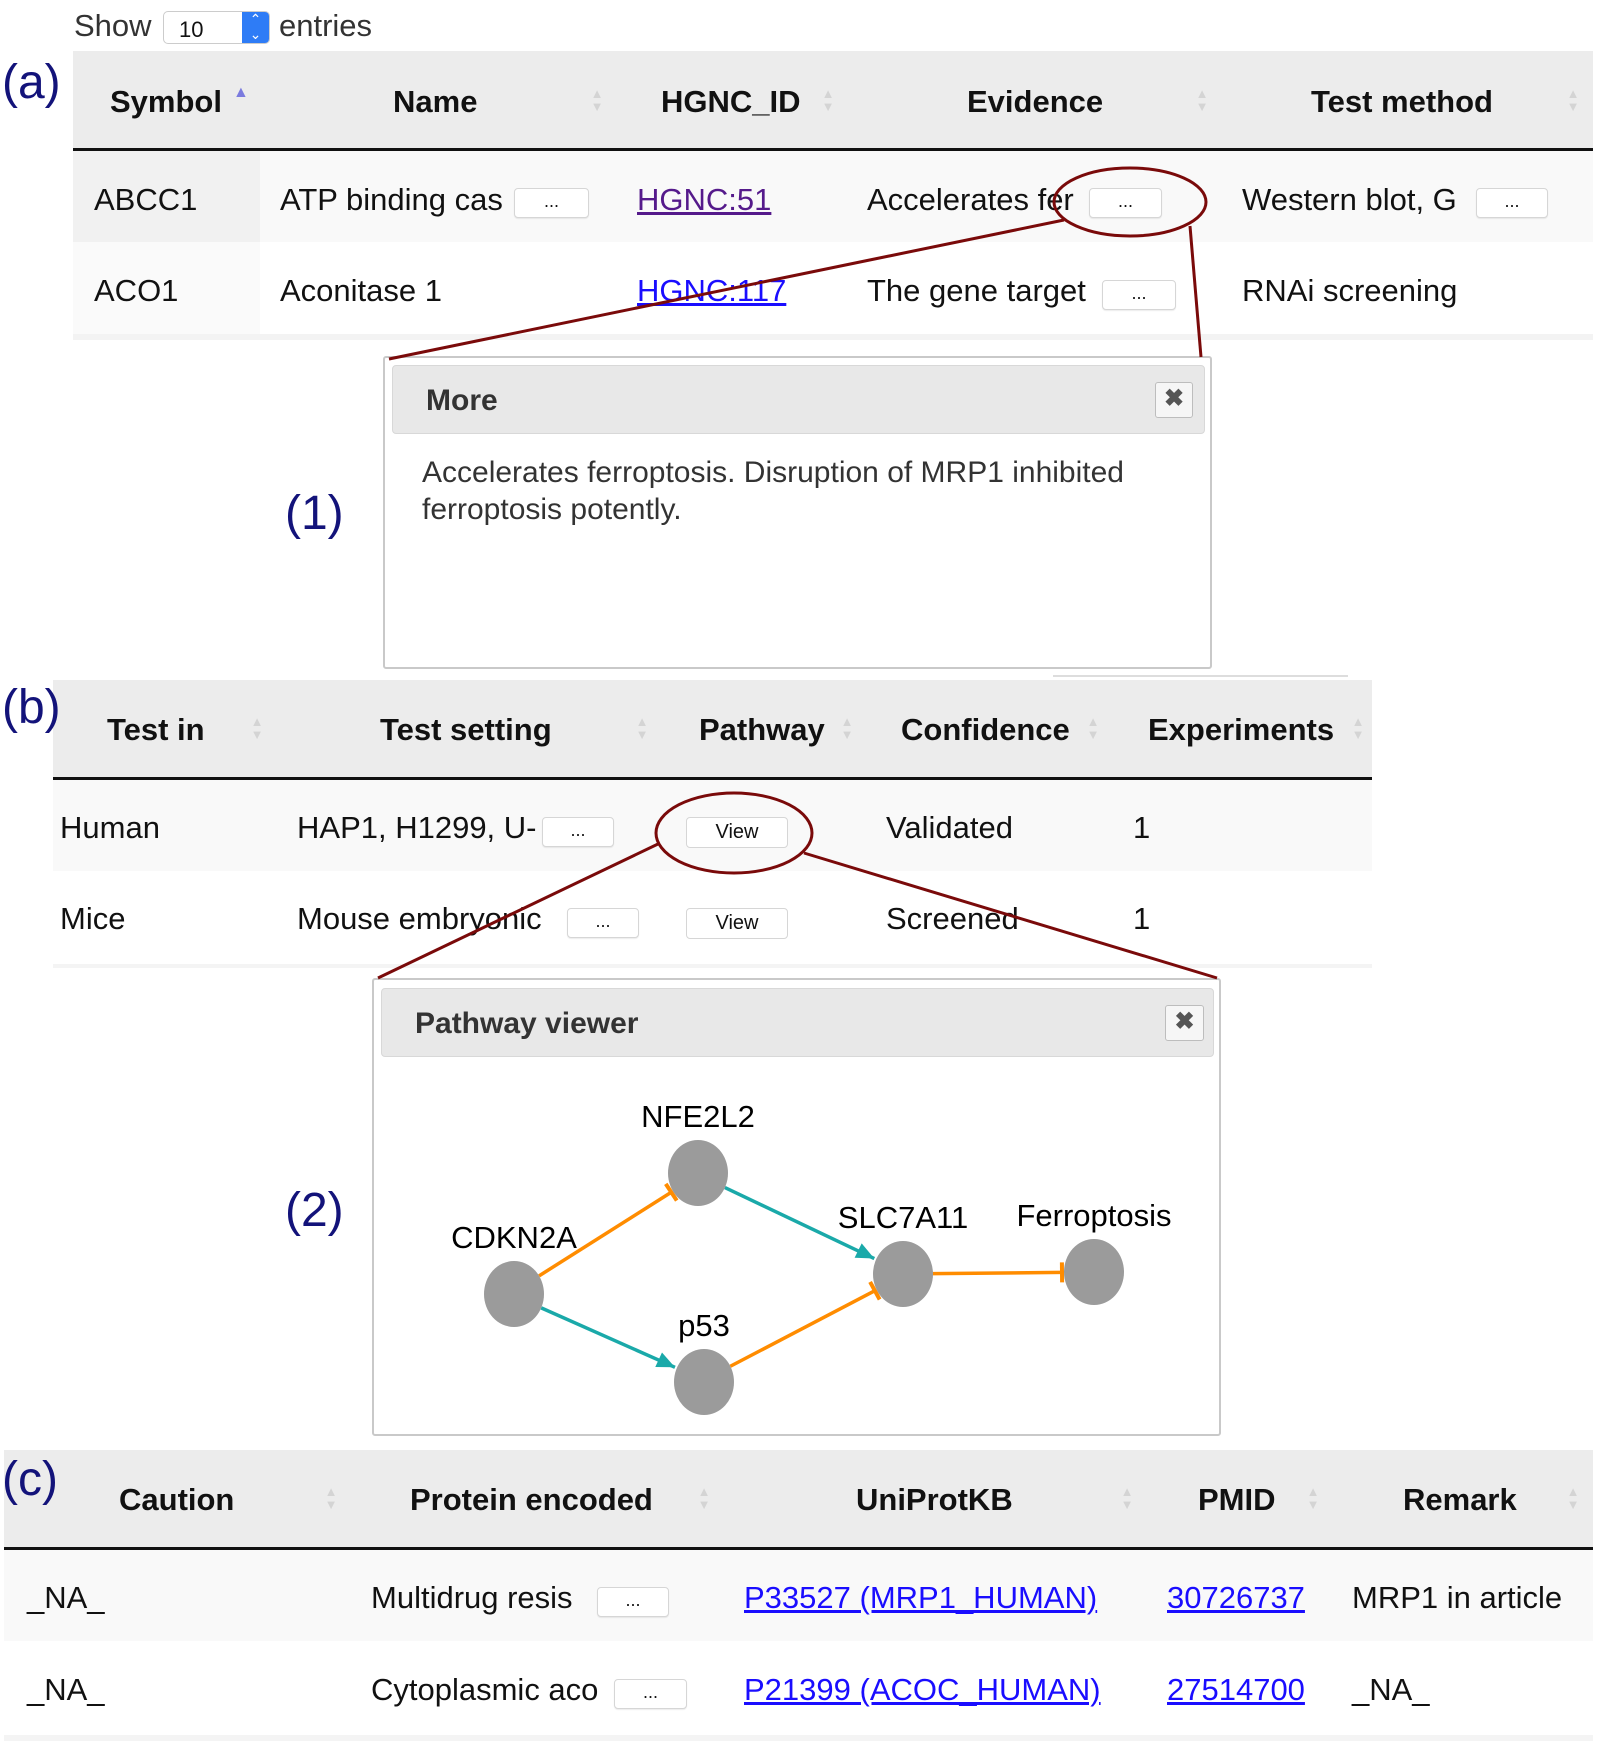  I want to click on callout-label-1: (1), so click(314, 513).